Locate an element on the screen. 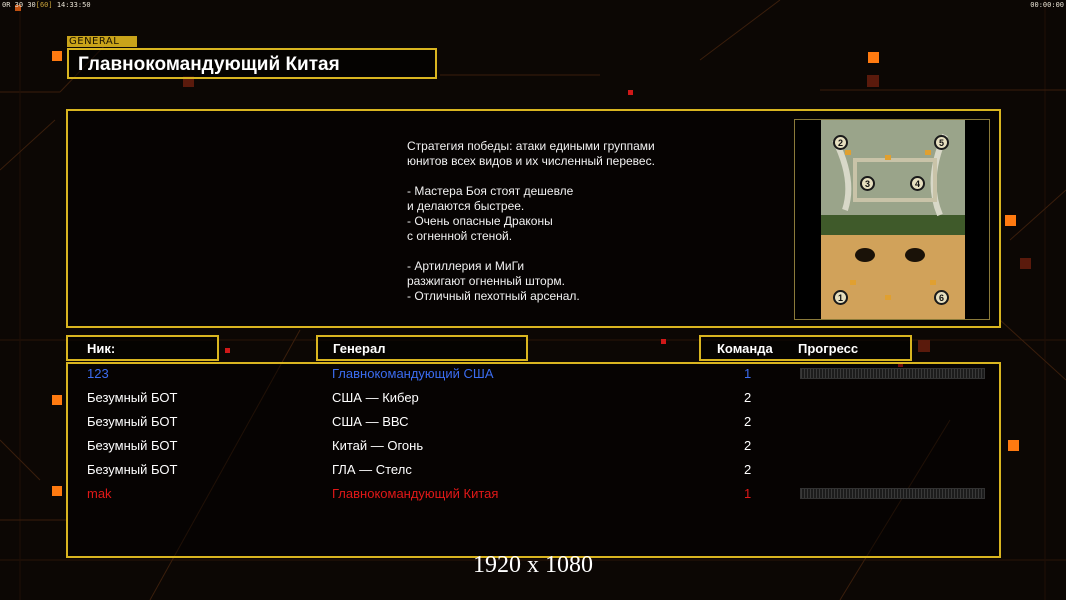 This screenshot has height=600, width=1066. general-title: Главнокомандующий Китая is located at coordinates (209, 64).